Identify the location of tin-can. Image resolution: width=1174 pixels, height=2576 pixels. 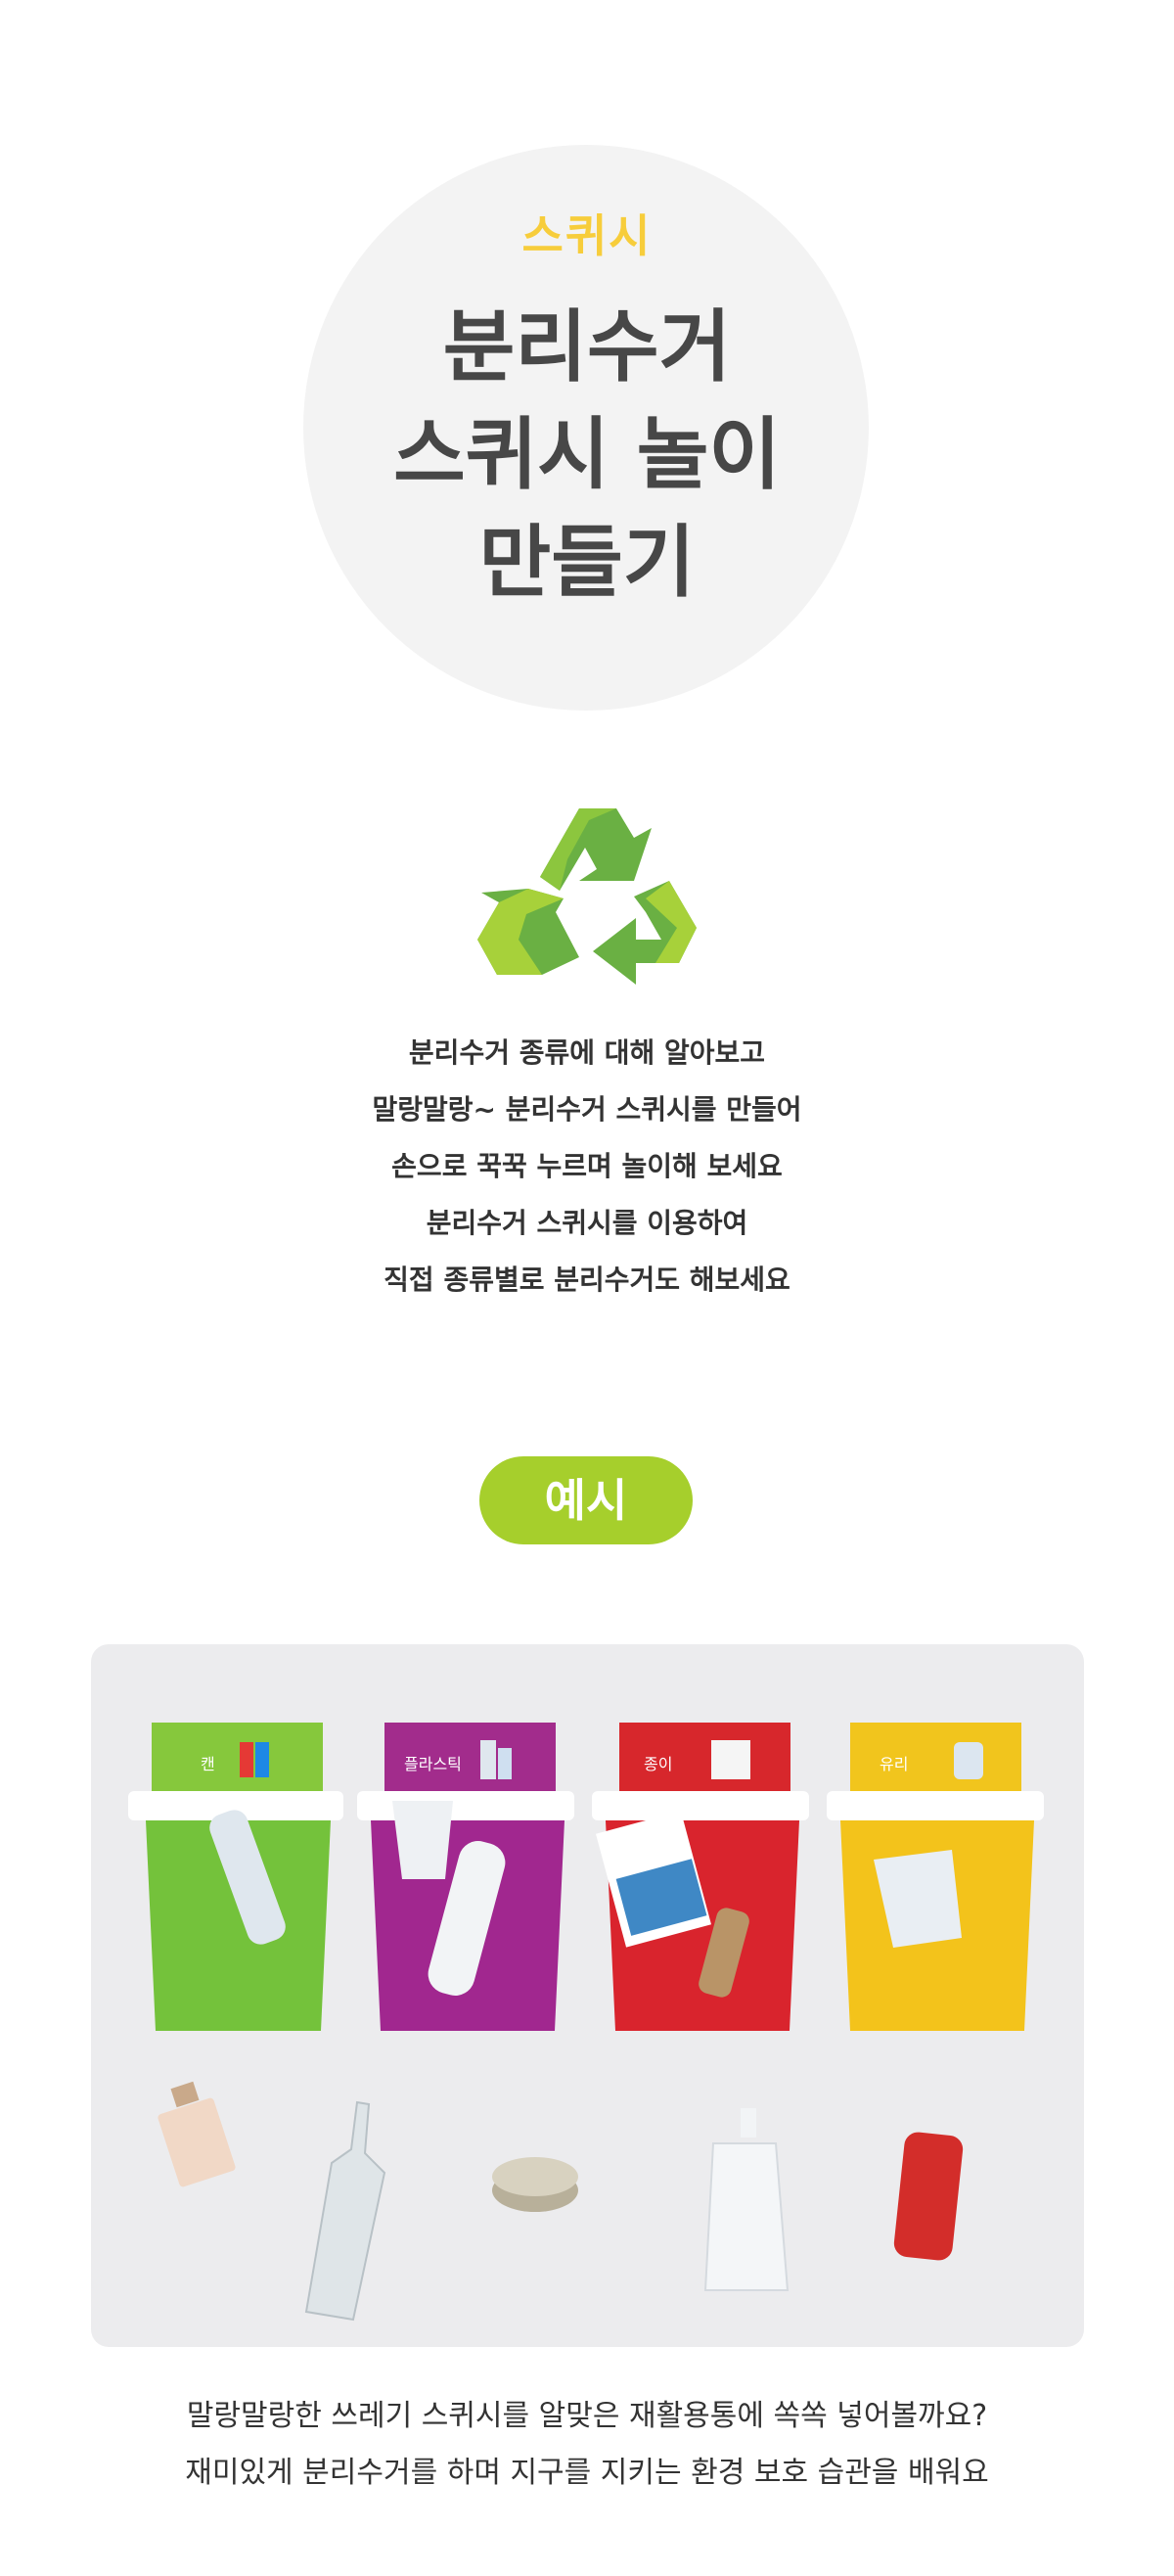
(535, 2185).